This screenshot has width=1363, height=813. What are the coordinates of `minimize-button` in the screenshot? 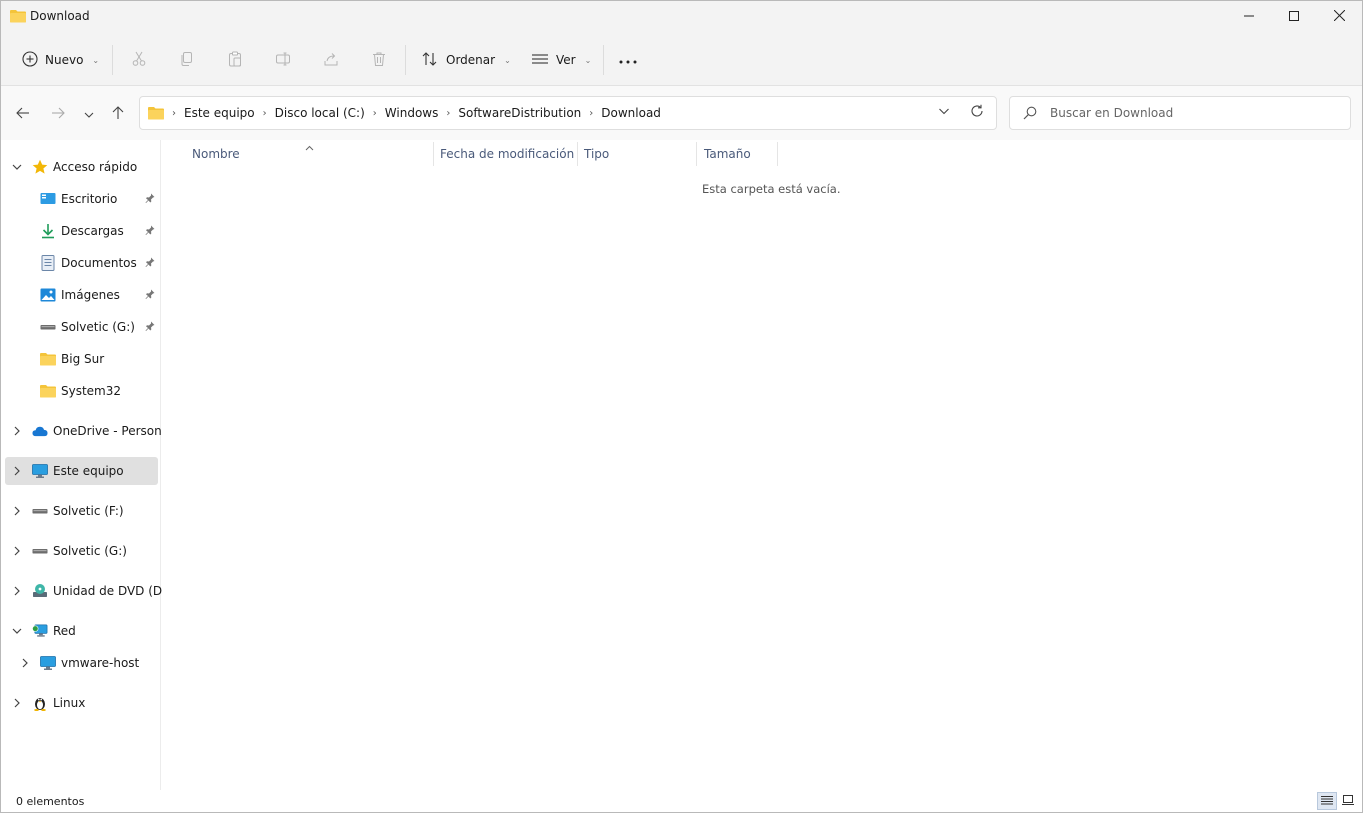 It's located at (1249, 17).